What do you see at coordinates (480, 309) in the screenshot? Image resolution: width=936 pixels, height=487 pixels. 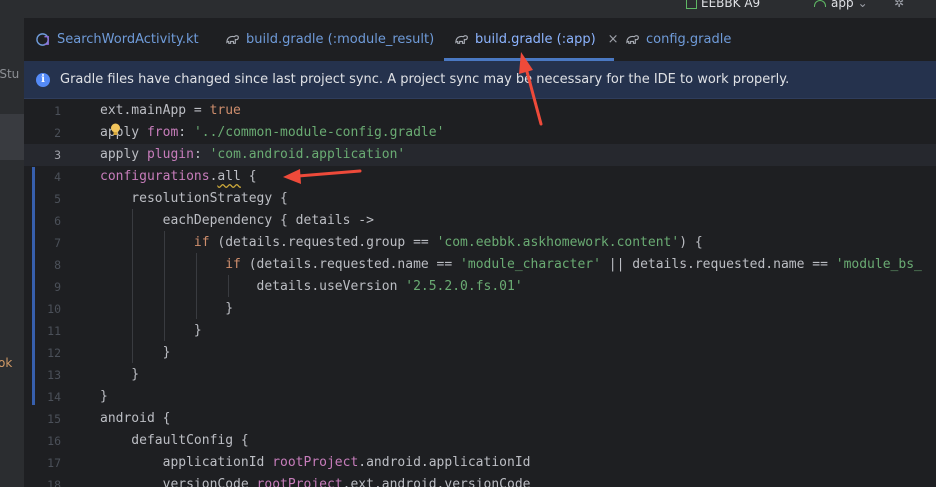 I see `code-line: 10 }` at bounding box center [480, 309].